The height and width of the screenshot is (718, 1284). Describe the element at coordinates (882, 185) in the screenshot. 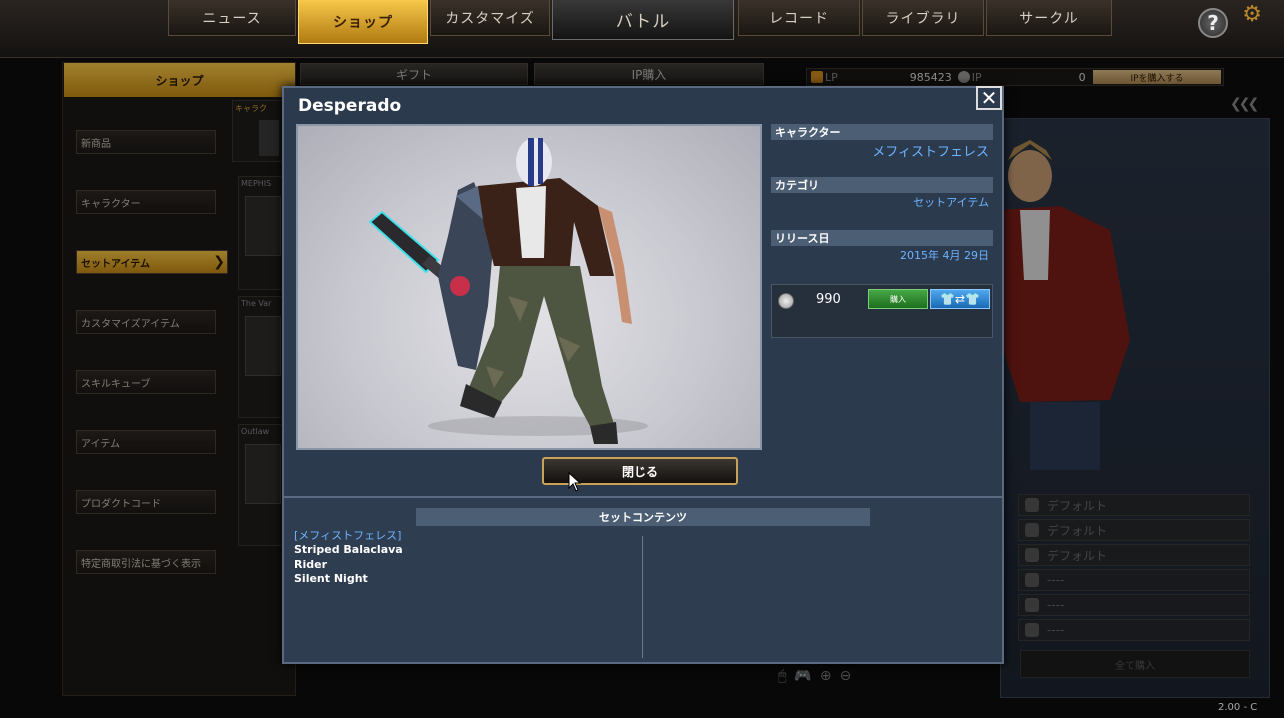

I see `category-header: カテゴリ` at that location.